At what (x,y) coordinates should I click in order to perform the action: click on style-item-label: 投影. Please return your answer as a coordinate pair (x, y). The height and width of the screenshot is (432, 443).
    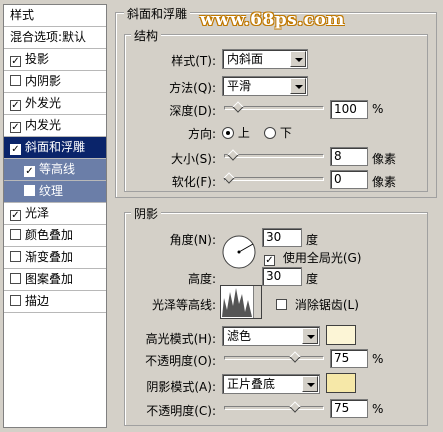
    Looking at the image, I should click on (37, 59).